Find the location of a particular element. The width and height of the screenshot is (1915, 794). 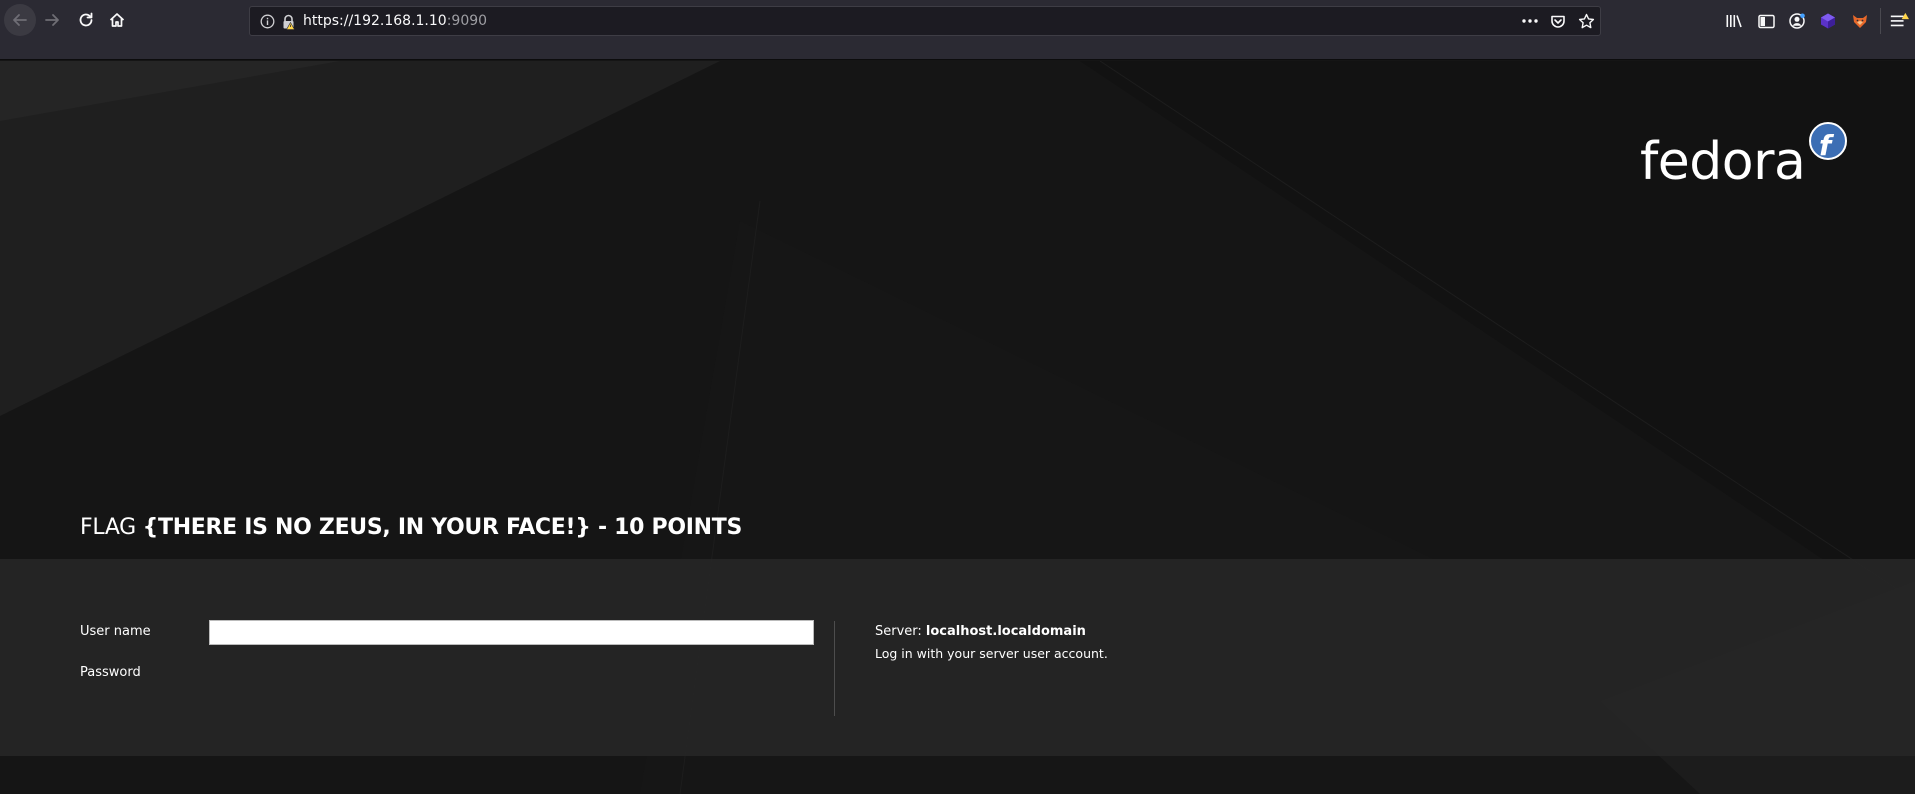

back-button is located at coordinates (20, 20).